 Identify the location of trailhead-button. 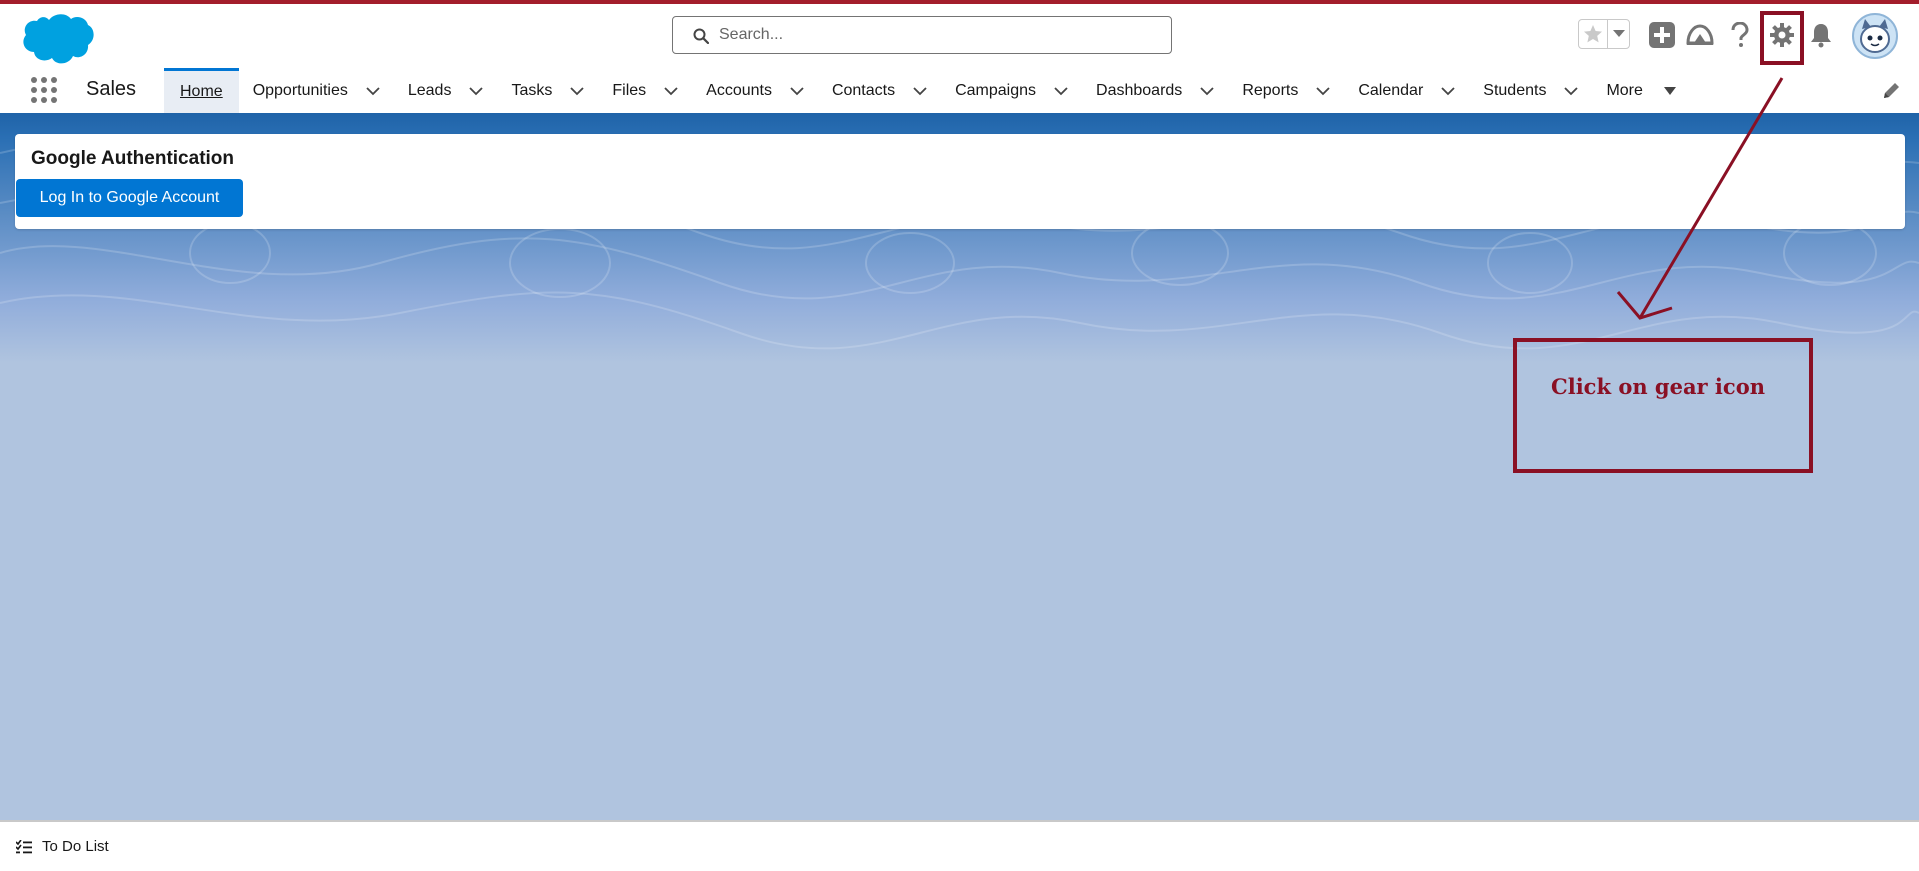
(1700, 35).